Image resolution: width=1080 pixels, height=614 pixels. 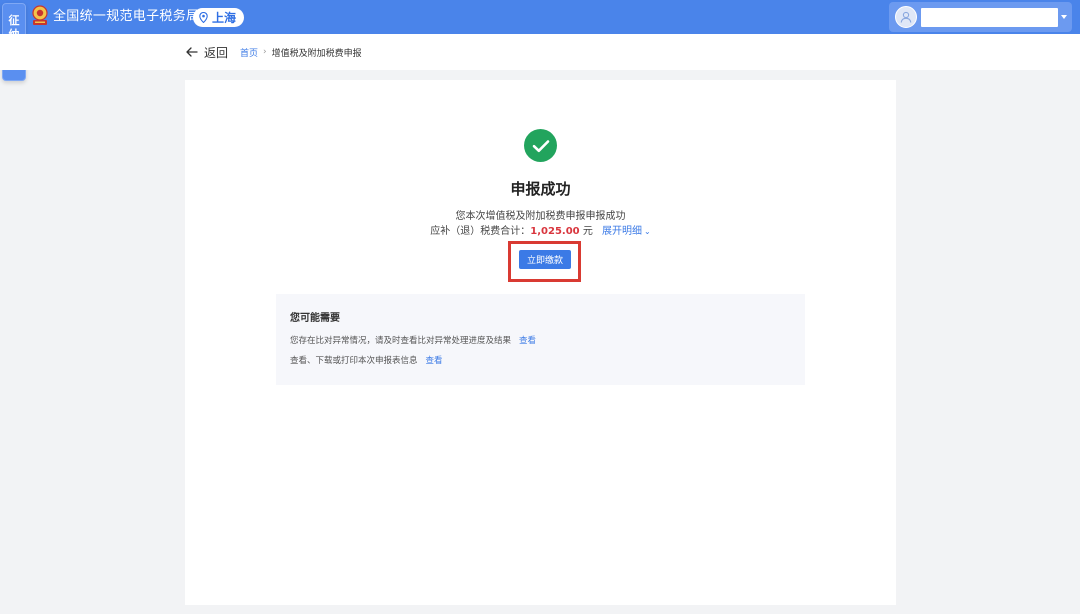 What do you see at coordinates (587, 231) in the screenshot?
I see `amount-unit: 元` at bounding box center [587, 231].